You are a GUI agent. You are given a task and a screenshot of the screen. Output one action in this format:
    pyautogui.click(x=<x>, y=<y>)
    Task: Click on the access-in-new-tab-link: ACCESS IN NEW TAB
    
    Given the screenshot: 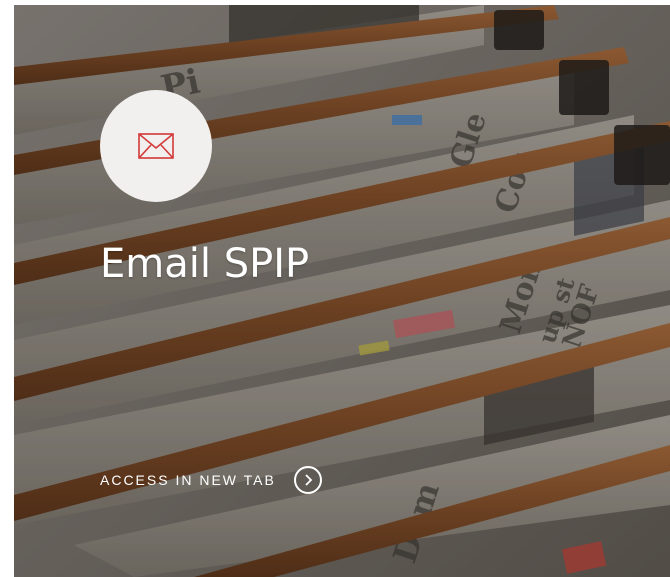 What is the action you would take?
    pyautogui.click(x=211, y=480)
    